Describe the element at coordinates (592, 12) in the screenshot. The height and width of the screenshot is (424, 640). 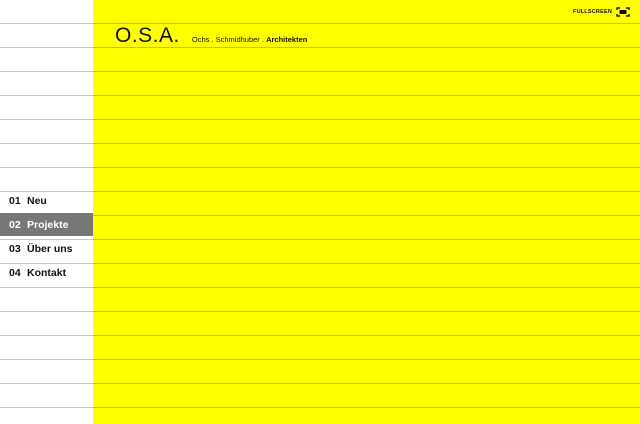
I see `fullscreen-label: FULLSCREEN` at that location.